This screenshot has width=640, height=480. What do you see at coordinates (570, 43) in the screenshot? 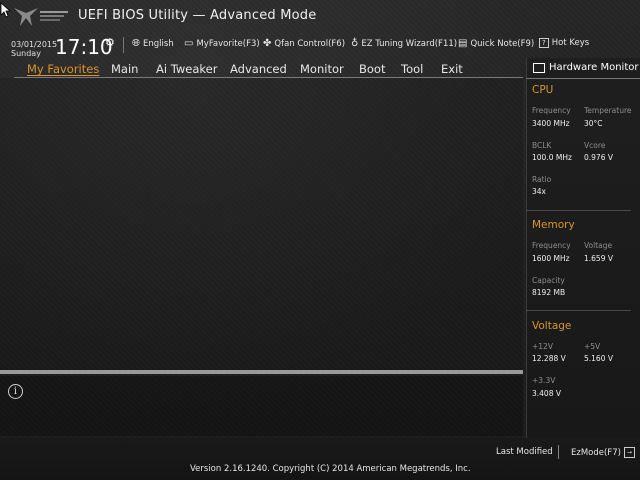
I see `hot-keys-label: Hot Keys` at bounding box center [570, 43].